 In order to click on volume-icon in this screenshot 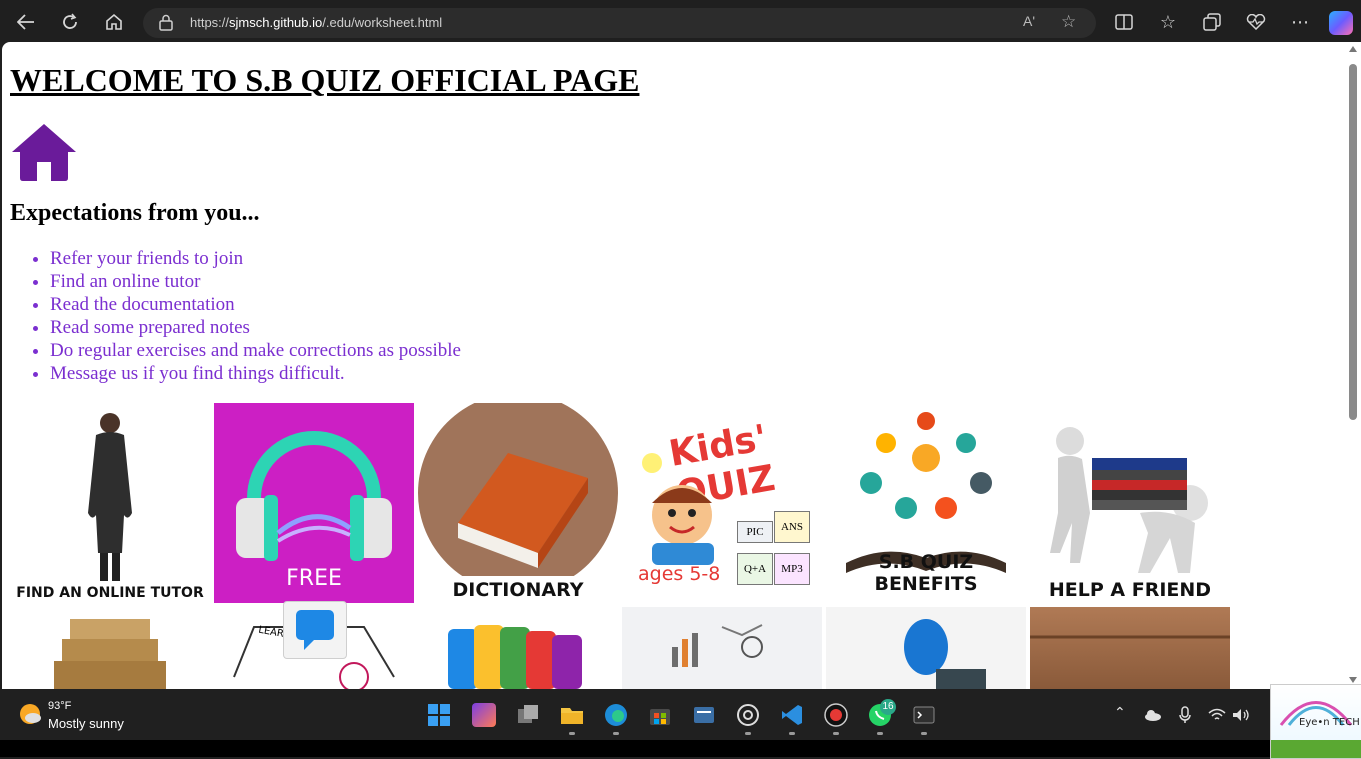, I will do `click(1241, 715)`.